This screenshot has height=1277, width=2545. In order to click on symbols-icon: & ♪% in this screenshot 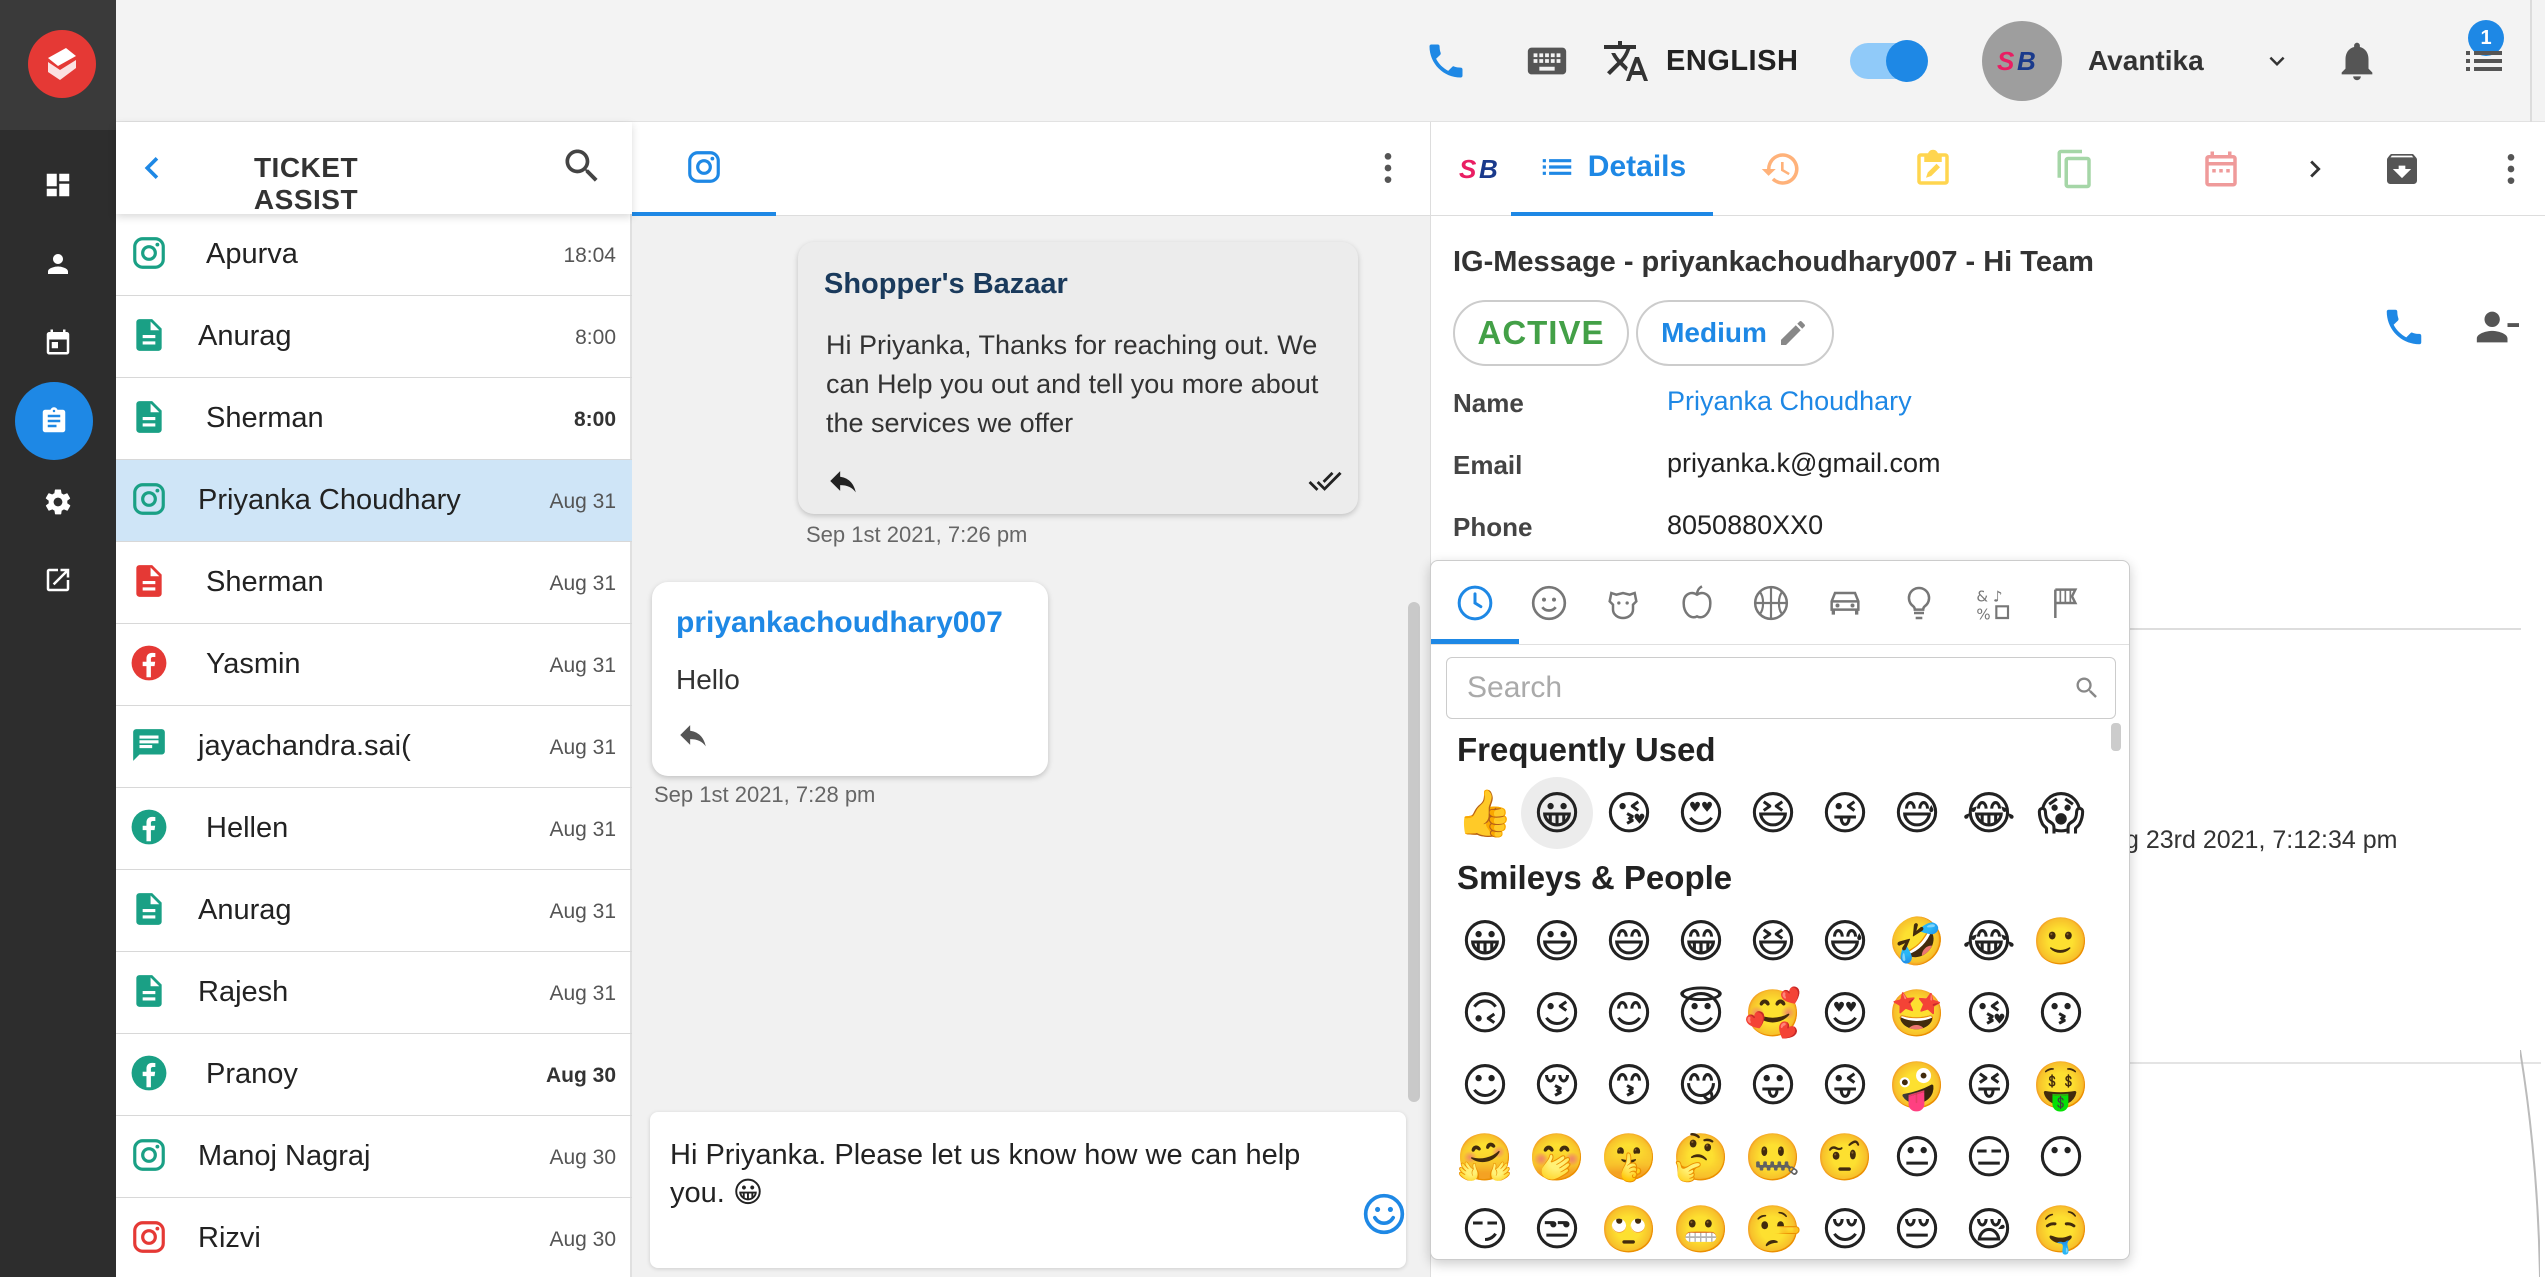, I will do `click(1993, 603)`.